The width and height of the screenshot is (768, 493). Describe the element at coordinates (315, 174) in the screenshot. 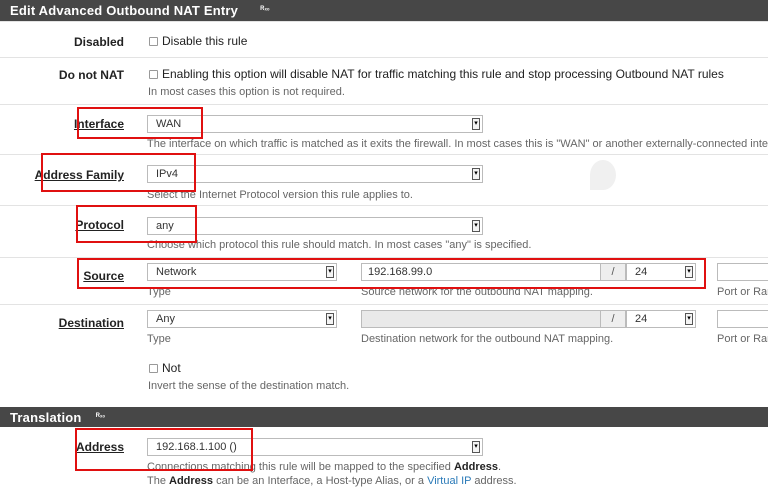

I see `address-family-select: IPv4 ▾` at that location.